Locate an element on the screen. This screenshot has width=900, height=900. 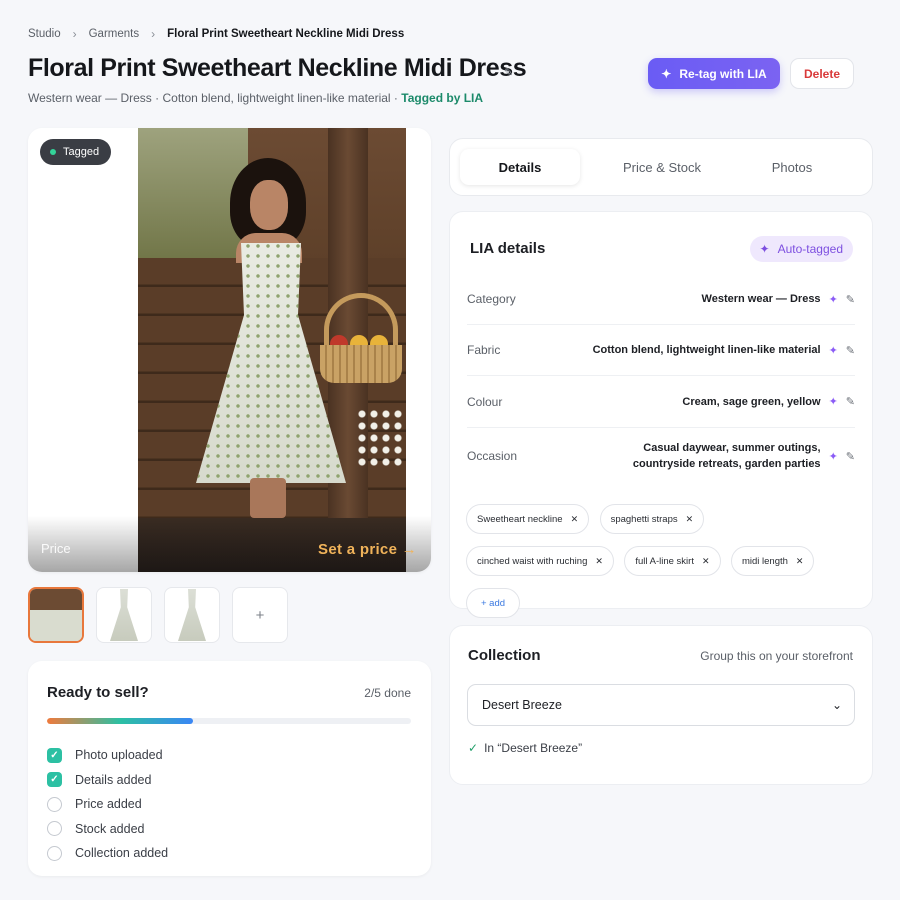
garment-photo is located at coordinates (272, 350).